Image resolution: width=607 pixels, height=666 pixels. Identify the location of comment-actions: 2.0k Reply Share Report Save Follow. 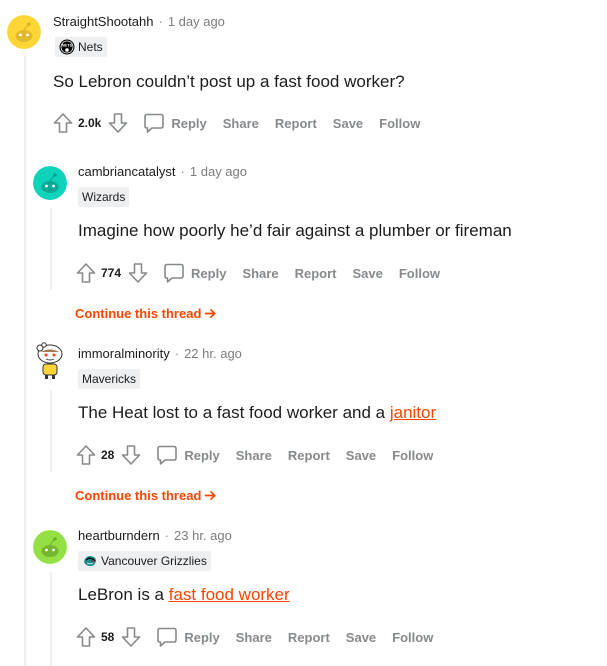
(244, 123).